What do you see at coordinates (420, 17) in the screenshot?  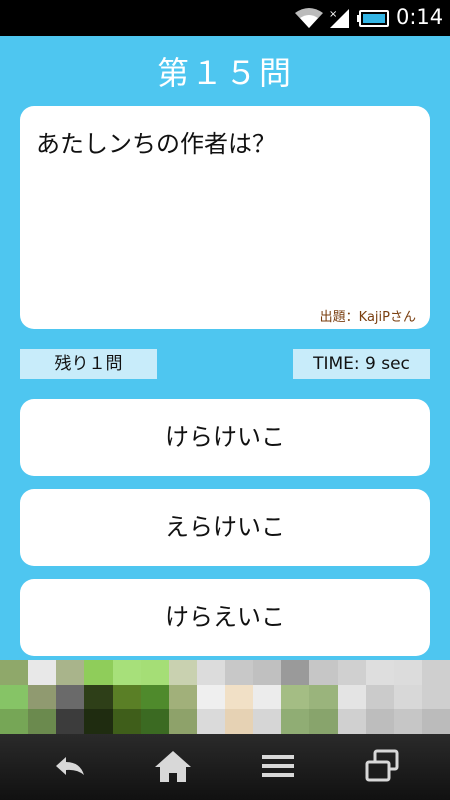 I see `clock-time: 0:14` at bounding box center [420, 17].